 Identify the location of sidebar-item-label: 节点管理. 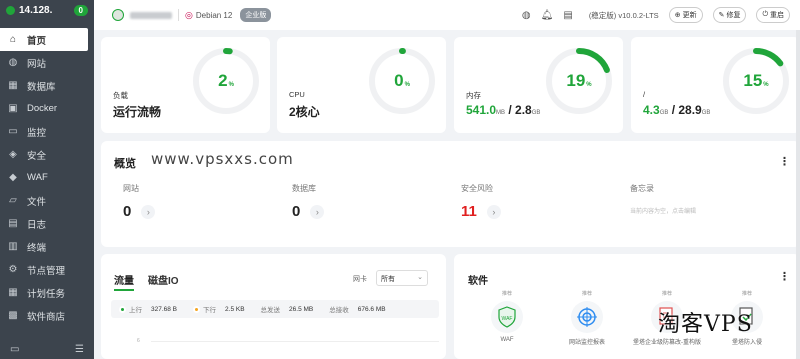
(46, 271).